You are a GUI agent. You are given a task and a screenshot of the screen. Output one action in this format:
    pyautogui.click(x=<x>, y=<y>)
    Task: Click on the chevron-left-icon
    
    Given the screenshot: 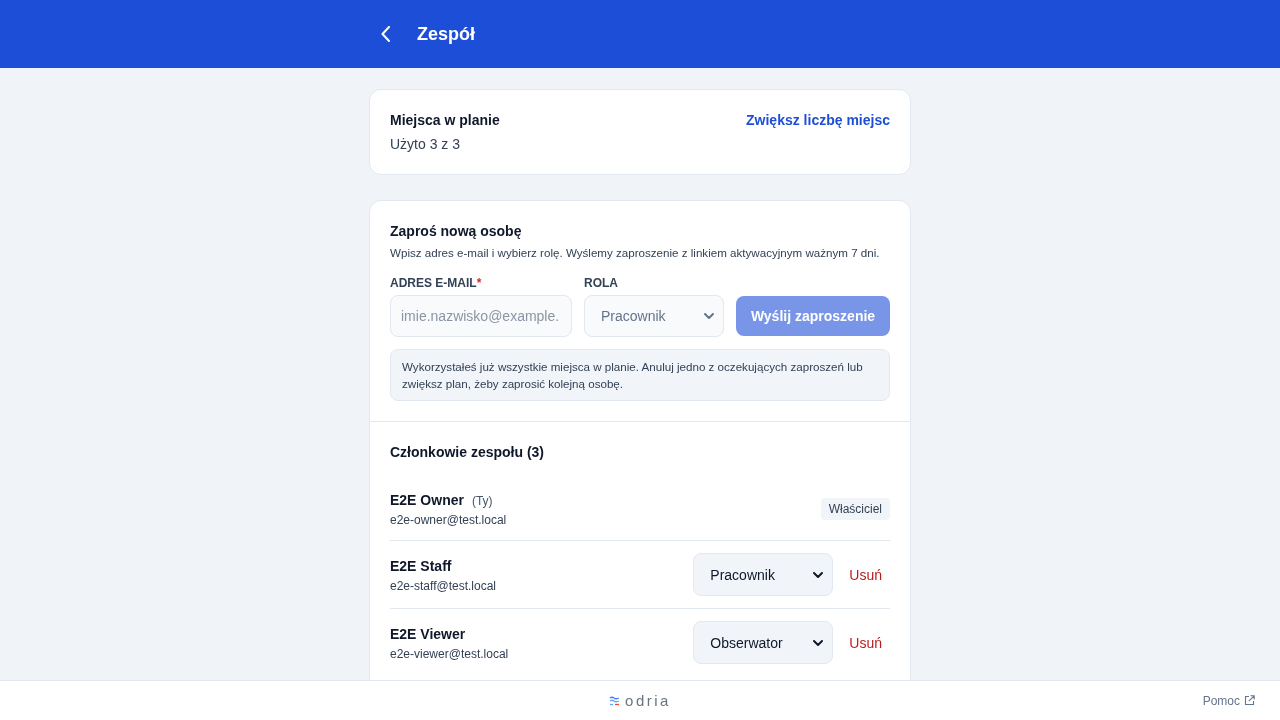 What is the action you would take?
    pyautogui.click(x=386, y=34)
    